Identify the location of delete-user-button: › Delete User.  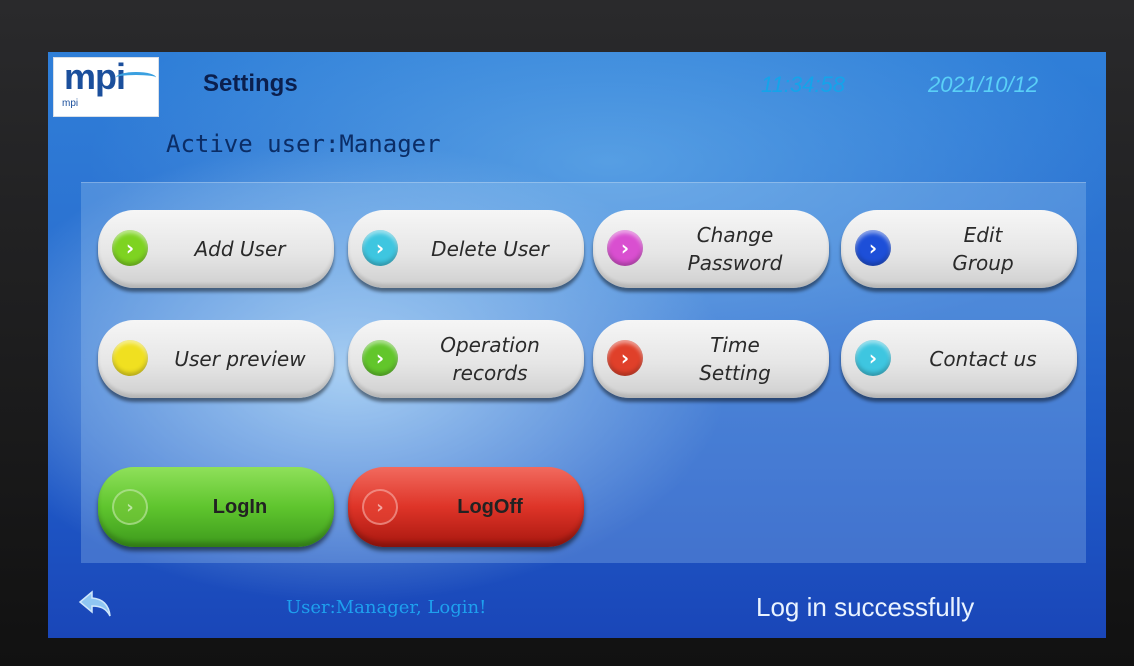
(466, 249).